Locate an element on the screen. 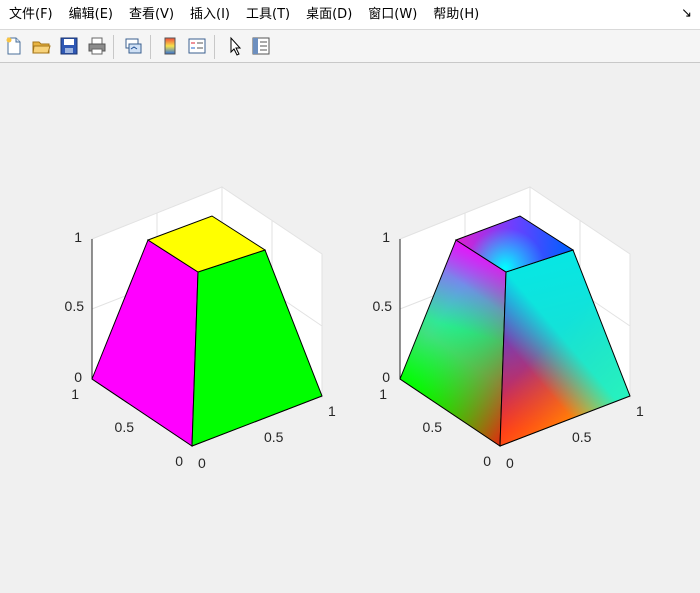 The image size is (700, 593). dock-arrow-icon: ↘ is located at coordinates (686, 13).